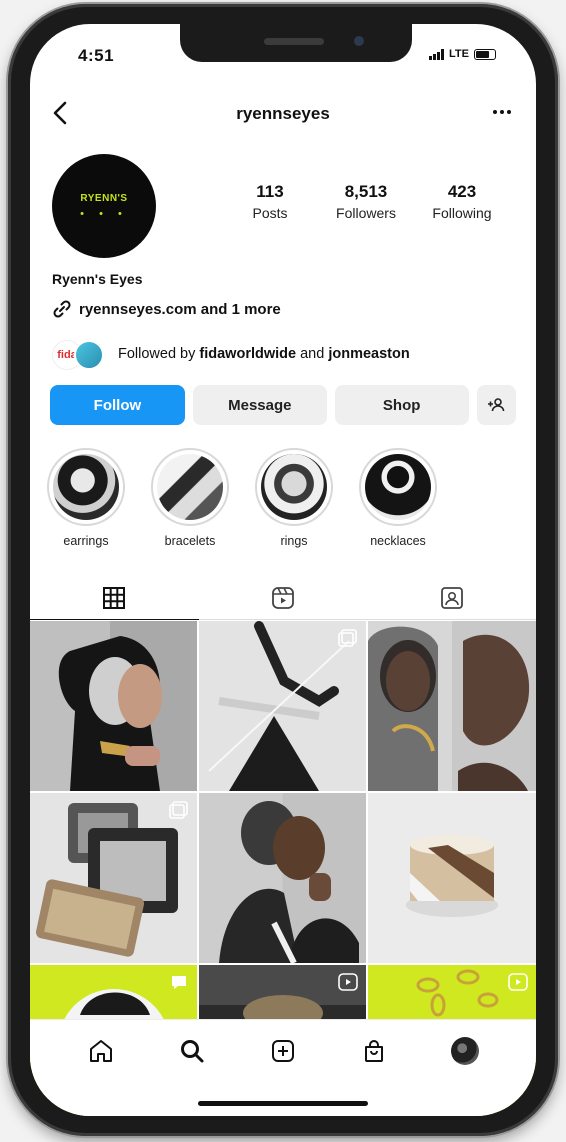  Describe the element at coordinates (437, 54) in the screenshot. I see `signal-icon` at that location.